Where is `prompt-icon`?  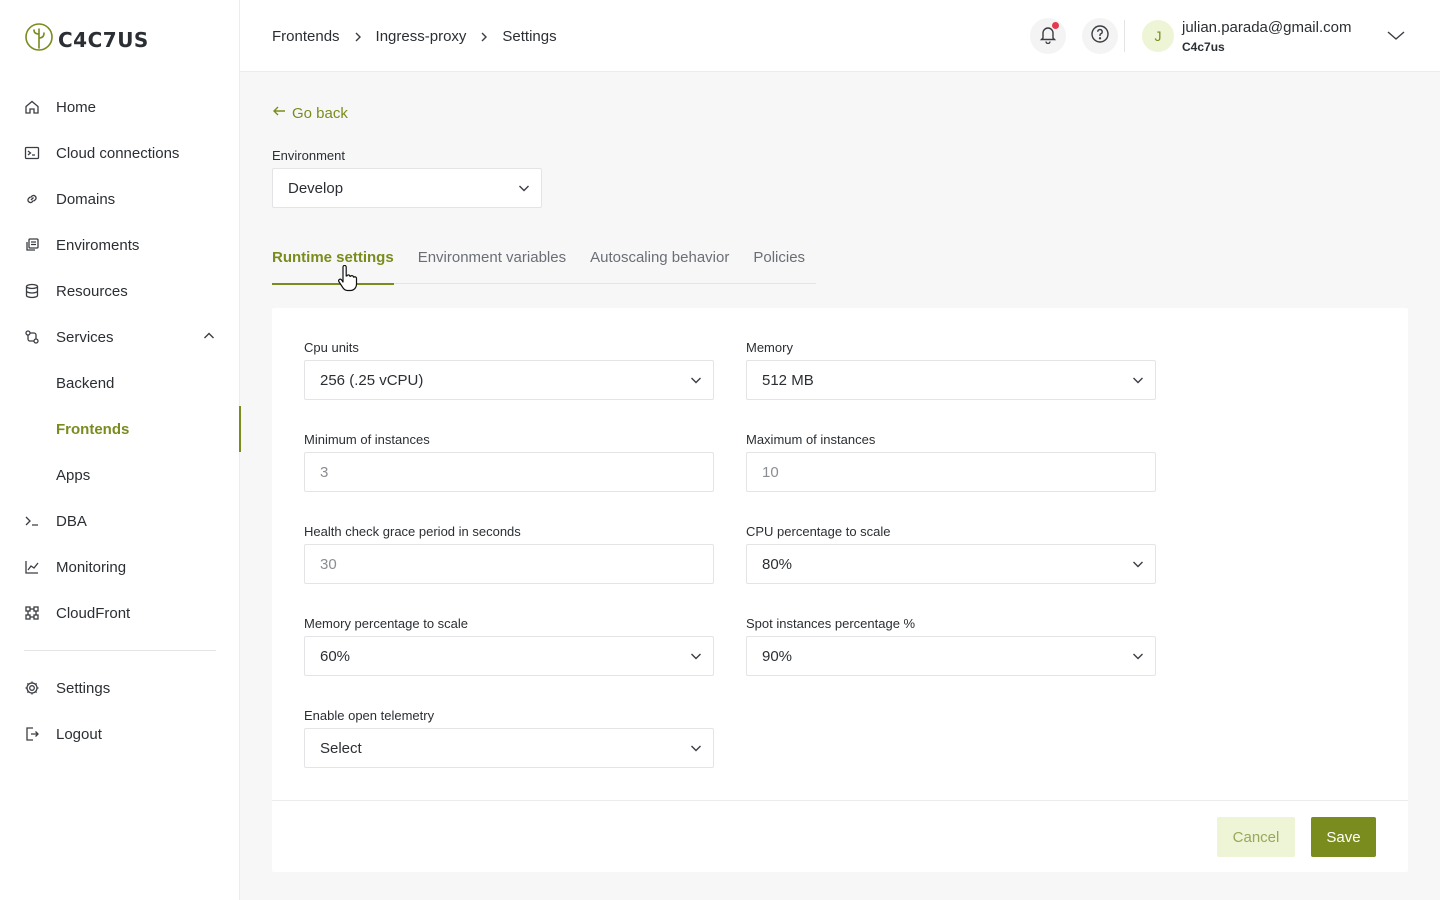 prompt-icon is located at coordinates (32, 521).